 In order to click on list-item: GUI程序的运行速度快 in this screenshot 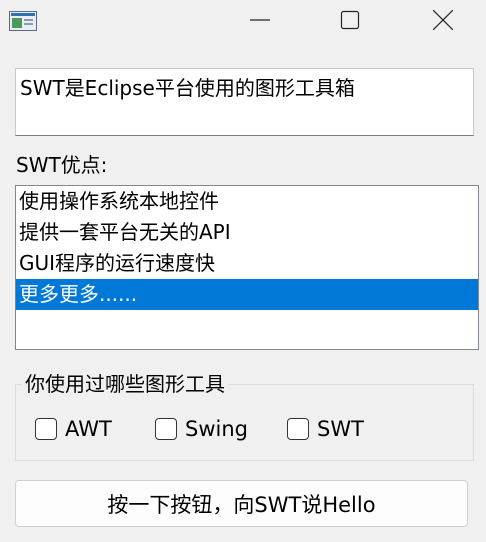, I will do `click(247, 263)`.